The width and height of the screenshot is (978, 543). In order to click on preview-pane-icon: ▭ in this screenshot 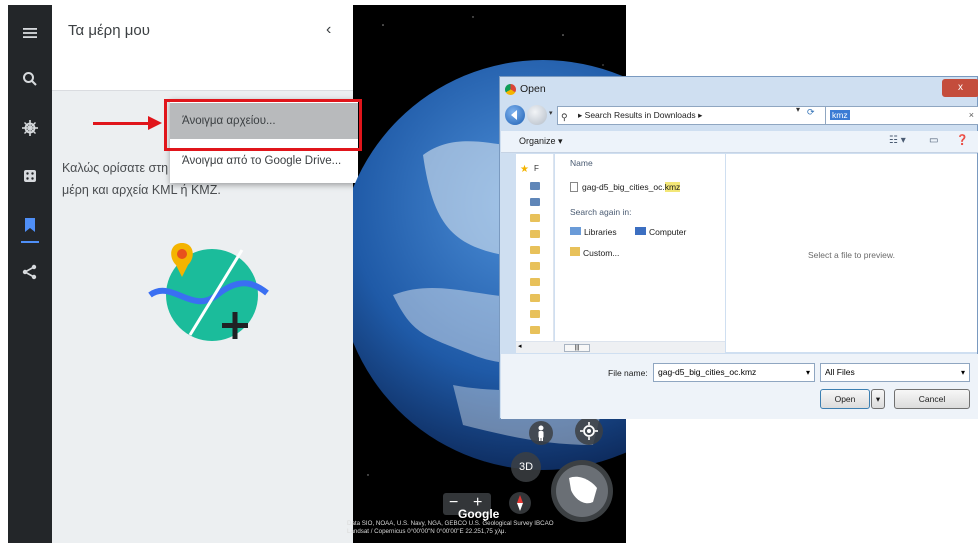, I will do `click(933, 140)`.